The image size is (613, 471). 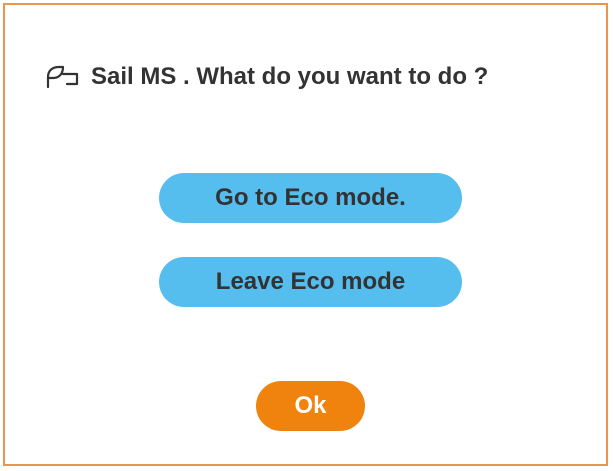 What do you see at coordinates (64, 77) in the screenshot?
I see `eco-leaf-icon` at bounding box center [64, 77].